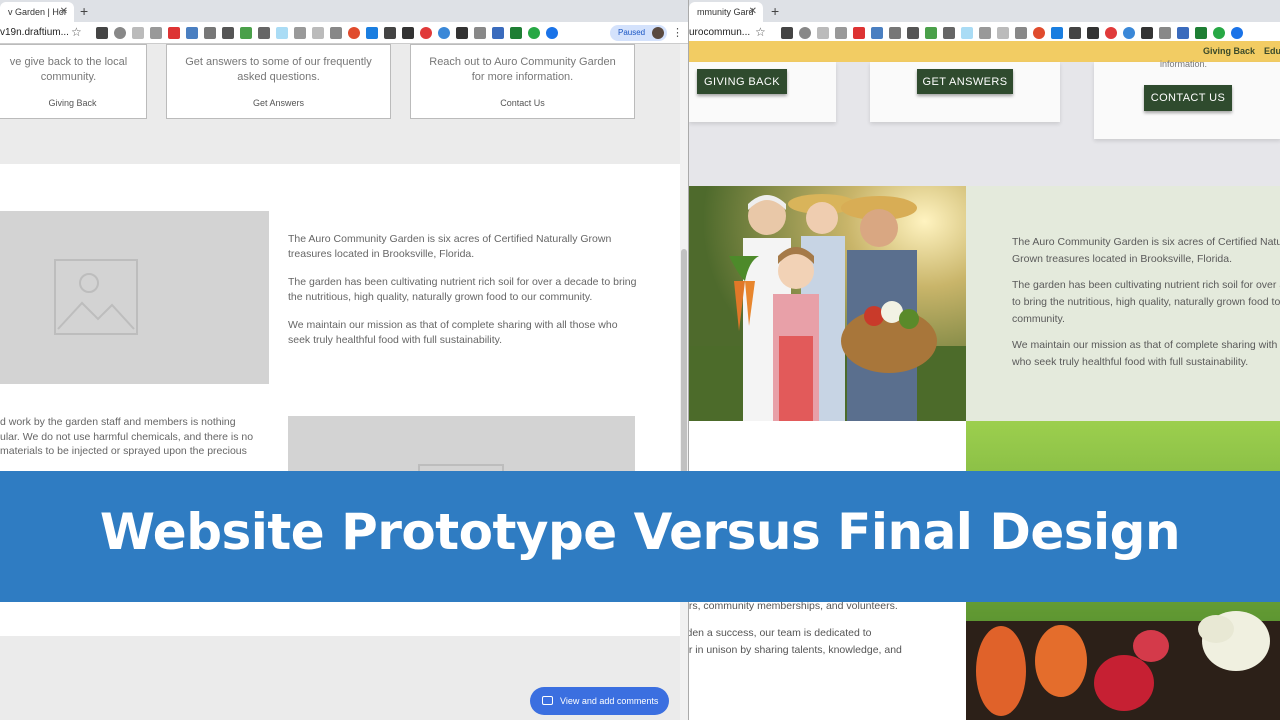 The height and width of the screenshot is (720, 1280). I want to click on nav-item-education: Edu, so click(1272, 51).